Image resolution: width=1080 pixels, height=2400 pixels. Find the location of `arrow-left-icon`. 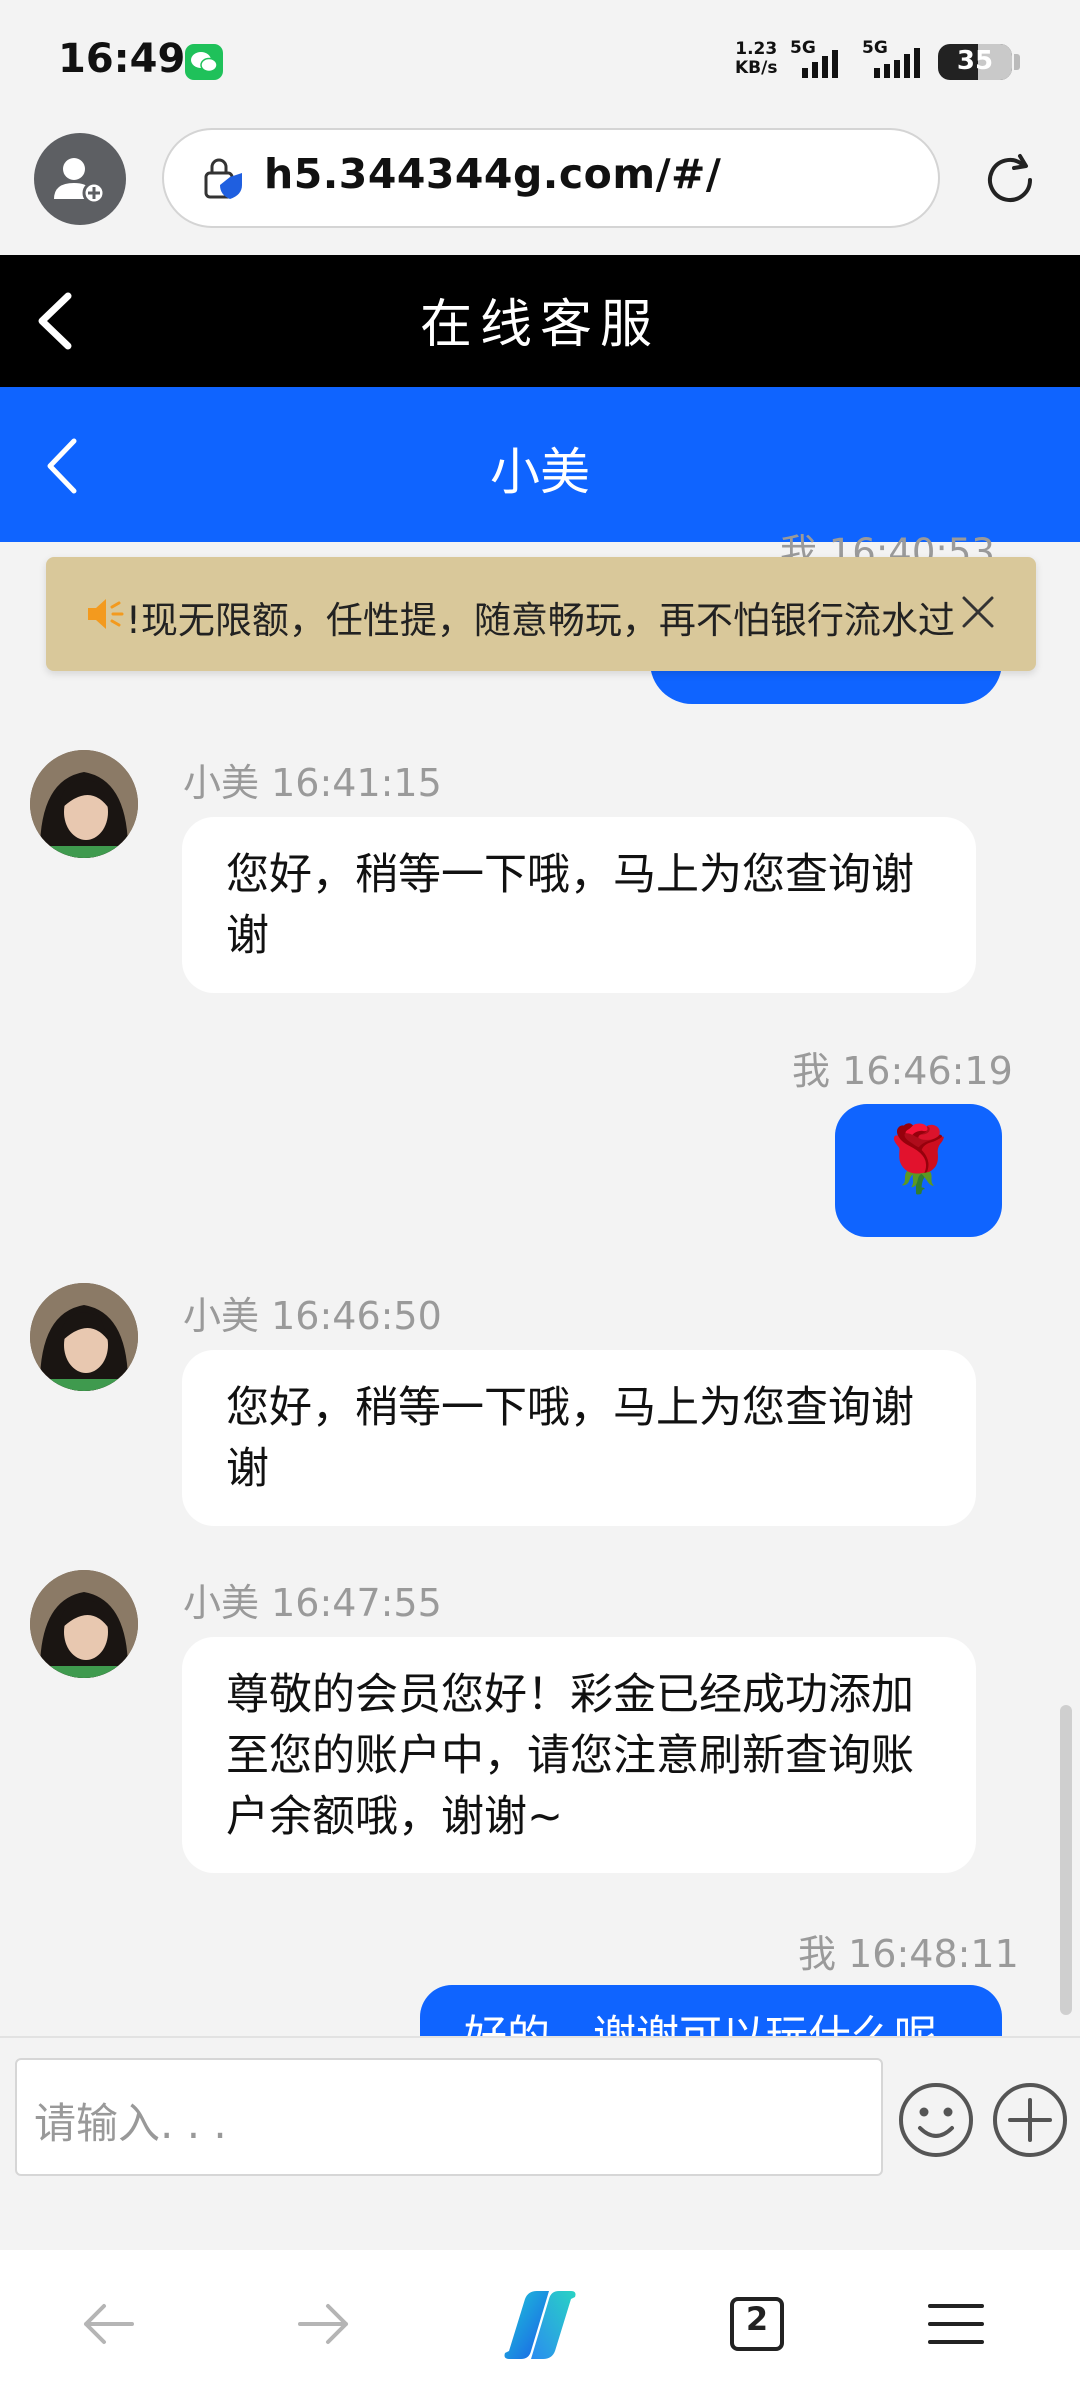

arrow-left-icon is located at coordinates (108, 2324).